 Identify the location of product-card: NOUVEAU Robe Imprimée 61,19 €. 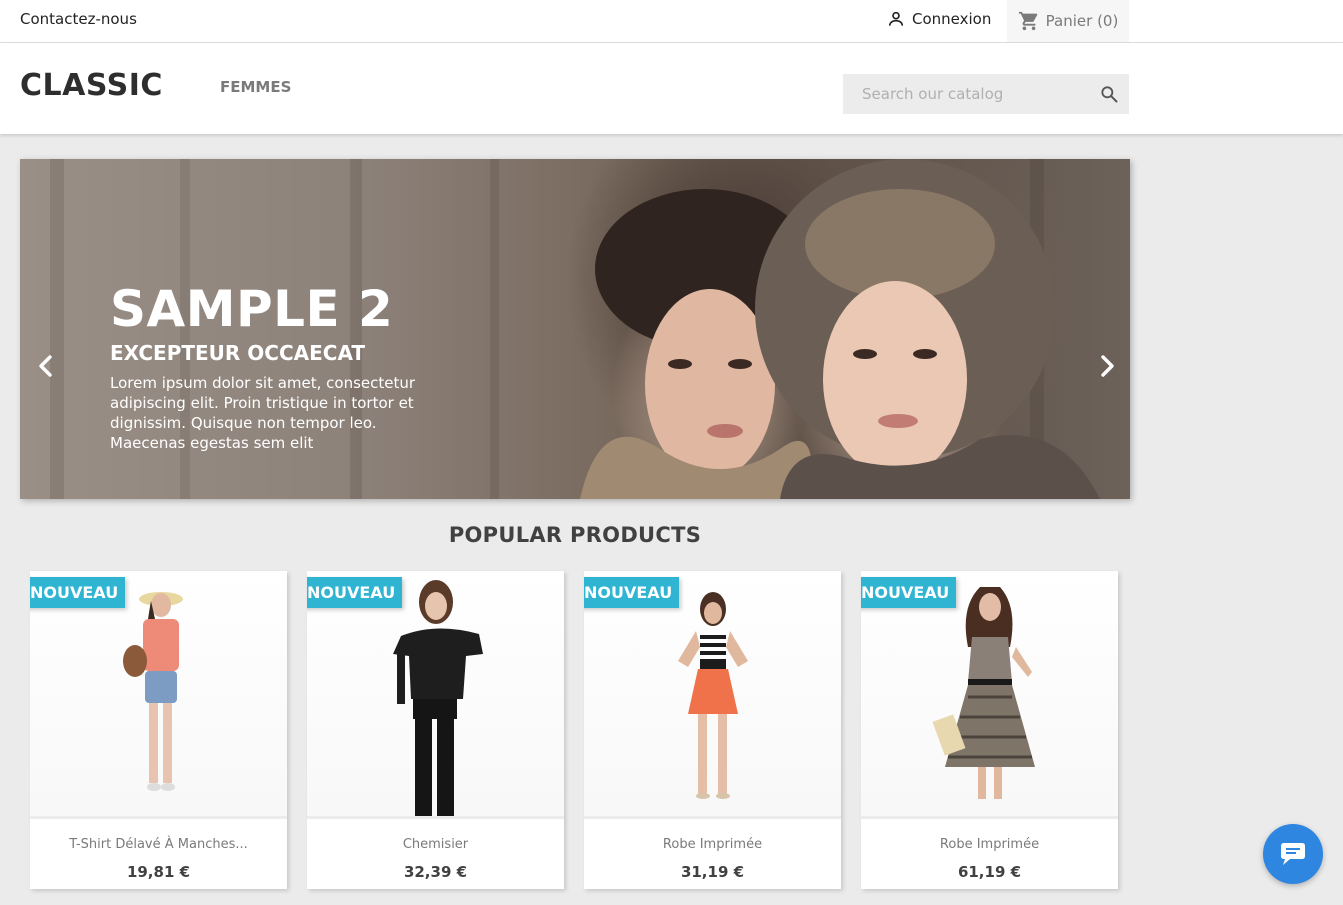
(989, 730).